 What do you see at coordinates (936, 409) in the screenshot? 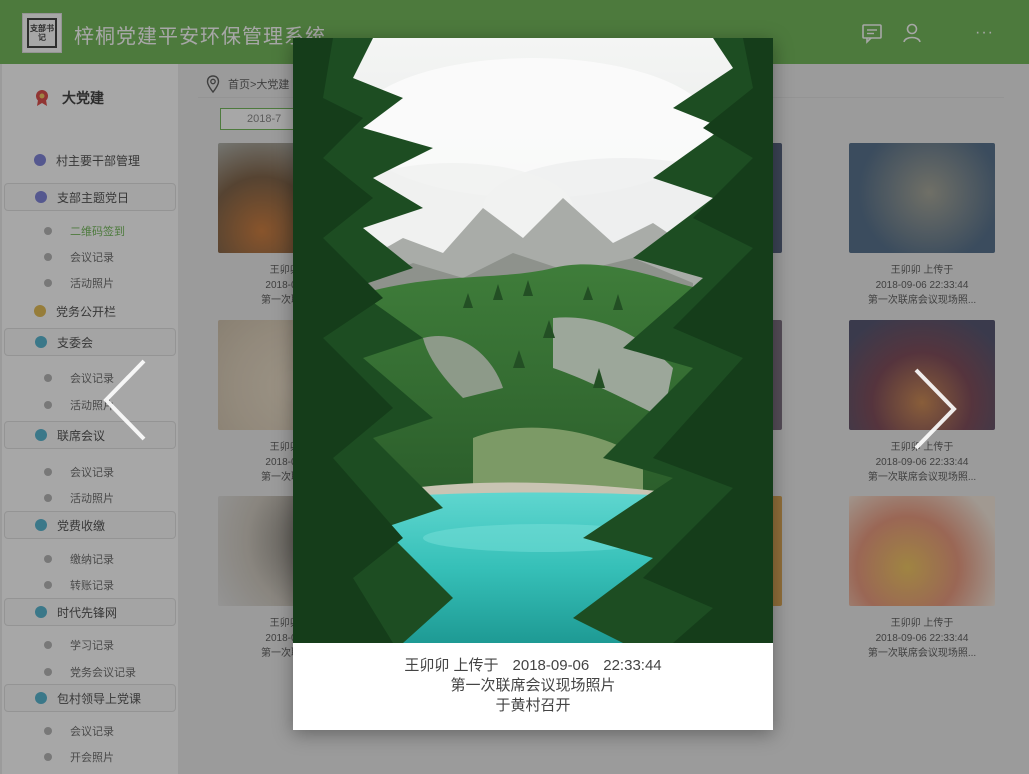
I see `next-arrow-icon` at bounding box center [936, 409].